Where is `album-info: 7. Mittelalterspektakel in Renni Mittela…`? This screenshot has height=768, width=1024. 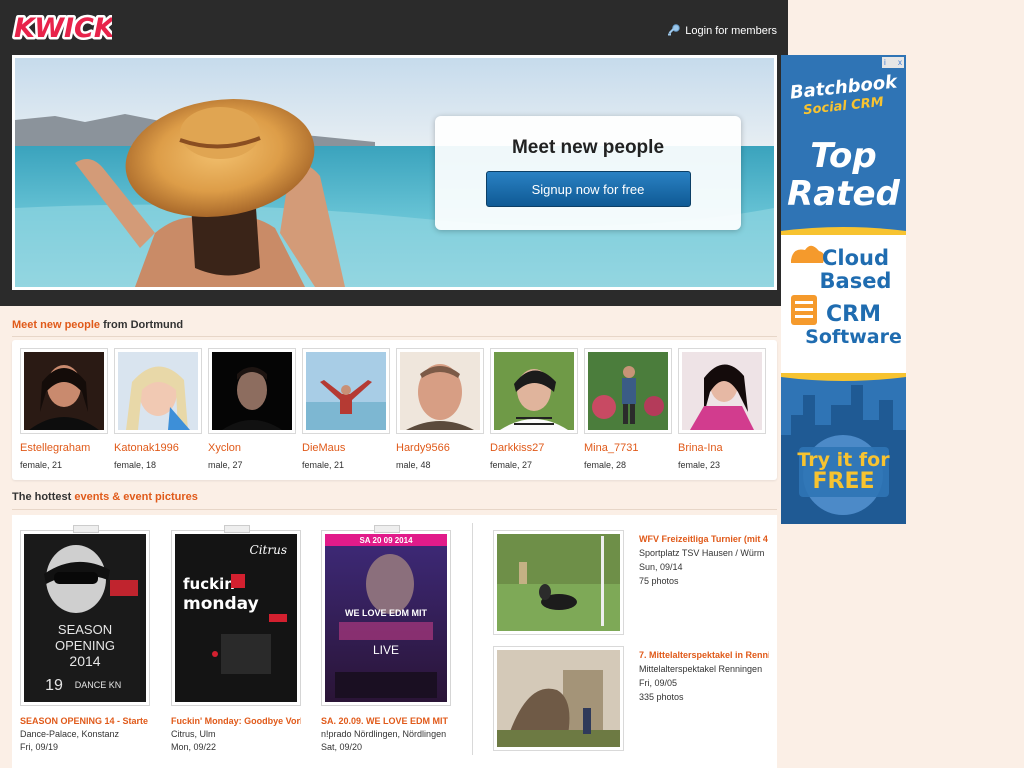
album-info: 7. Mittelalterspektakel in Renni Mittela… is located at coordinates (704, 676).